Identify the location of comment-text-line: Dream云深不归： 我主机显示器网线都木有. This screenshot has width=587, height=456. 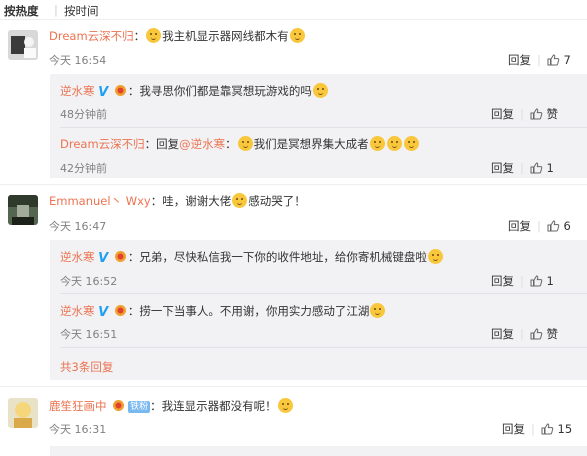
(177, 36).